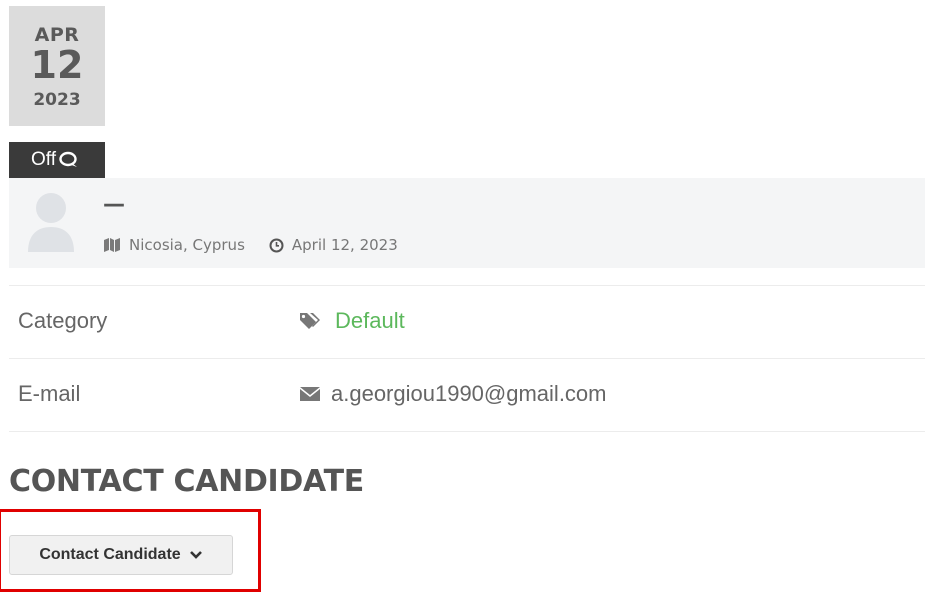 Image resolution: width=925 pixels, height=592 pixels. I want to click on location-text: Nicosia, Cyprus, so click(187, 245).